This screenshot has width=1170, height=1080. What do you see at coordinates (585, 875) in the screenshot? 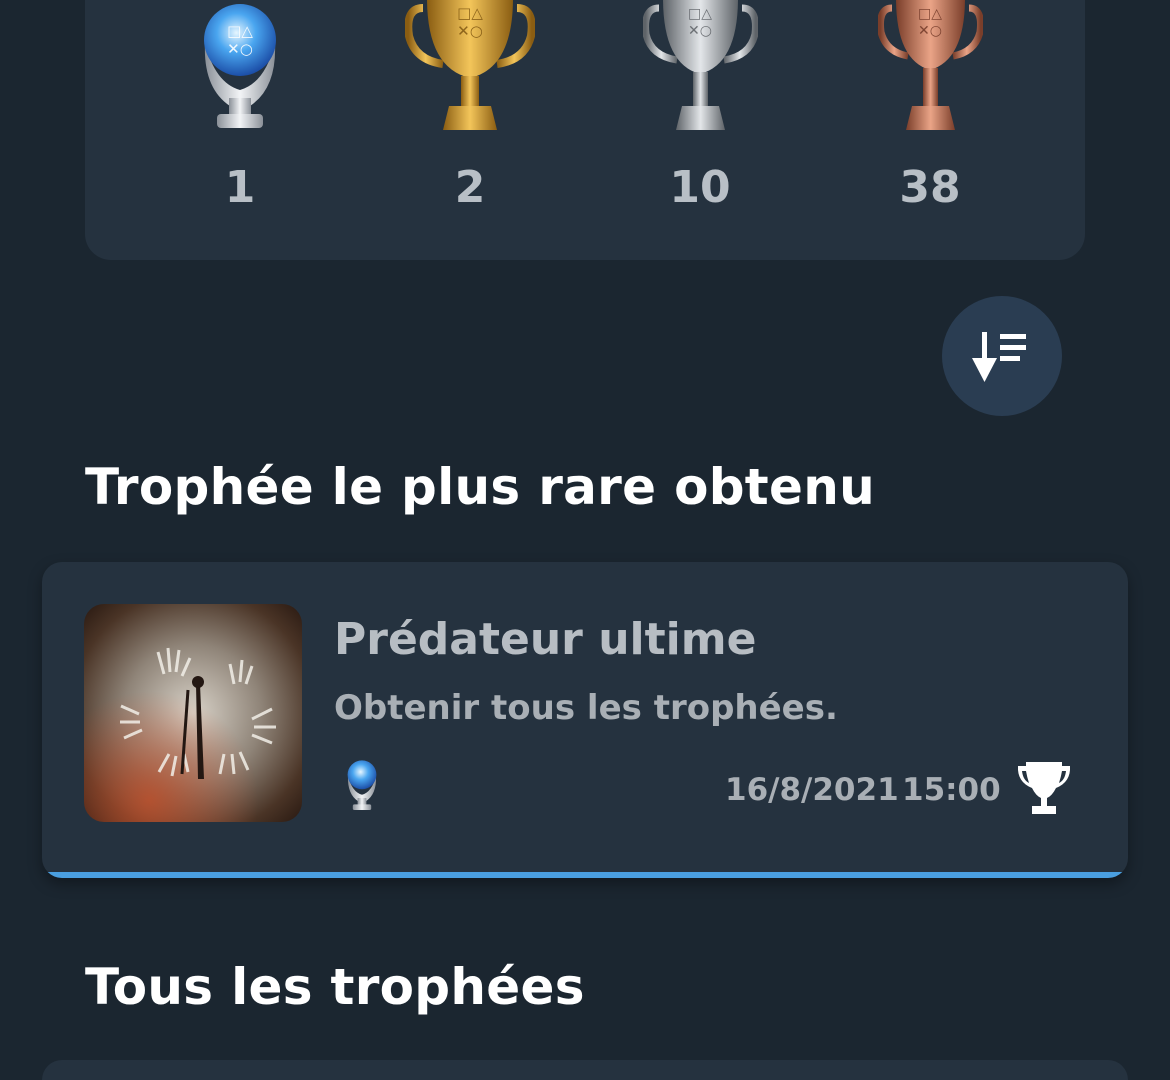
I see `card-accent-bar` at bounding box center [585, 875].